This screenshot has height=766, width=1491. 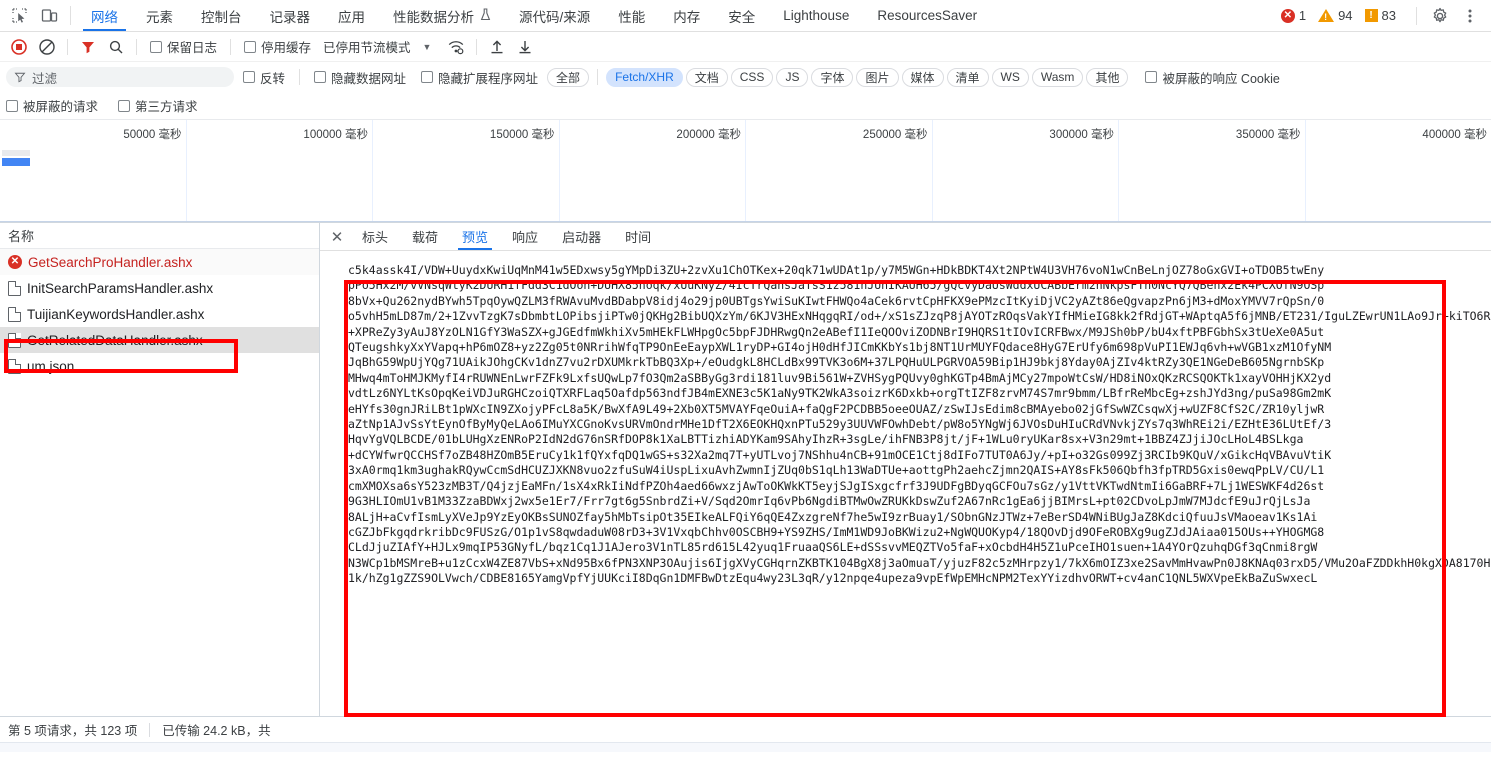 I want to click on overview-tick: 250000 毫秒, so click(x=839, y=171).